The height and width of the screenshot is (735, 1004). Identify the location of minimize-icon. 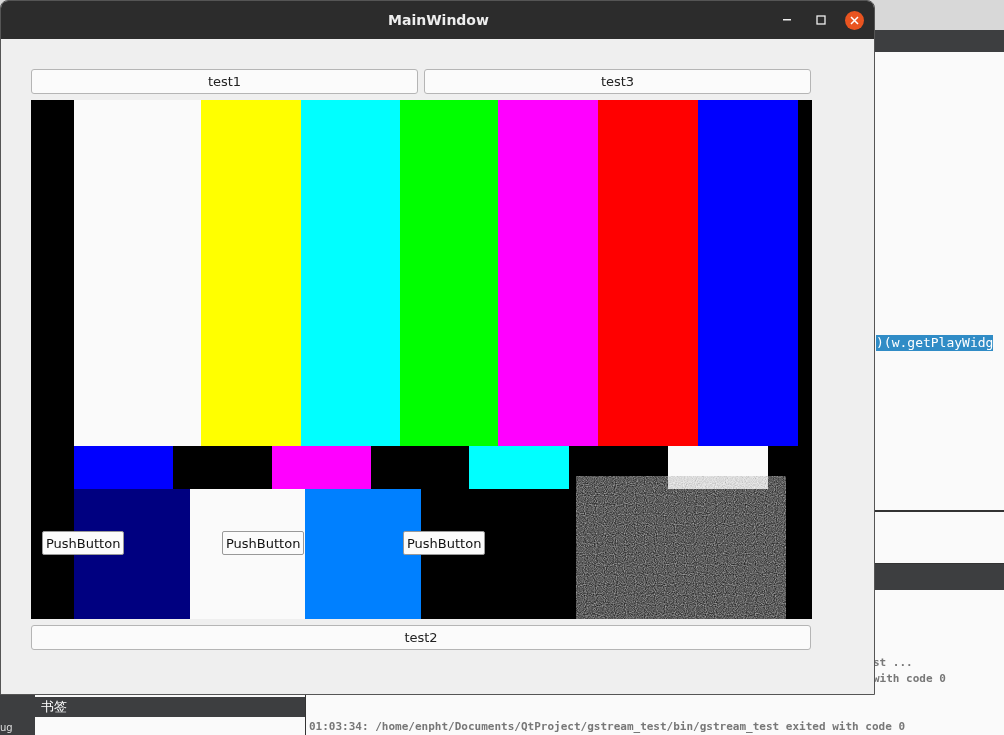
(787, 20).